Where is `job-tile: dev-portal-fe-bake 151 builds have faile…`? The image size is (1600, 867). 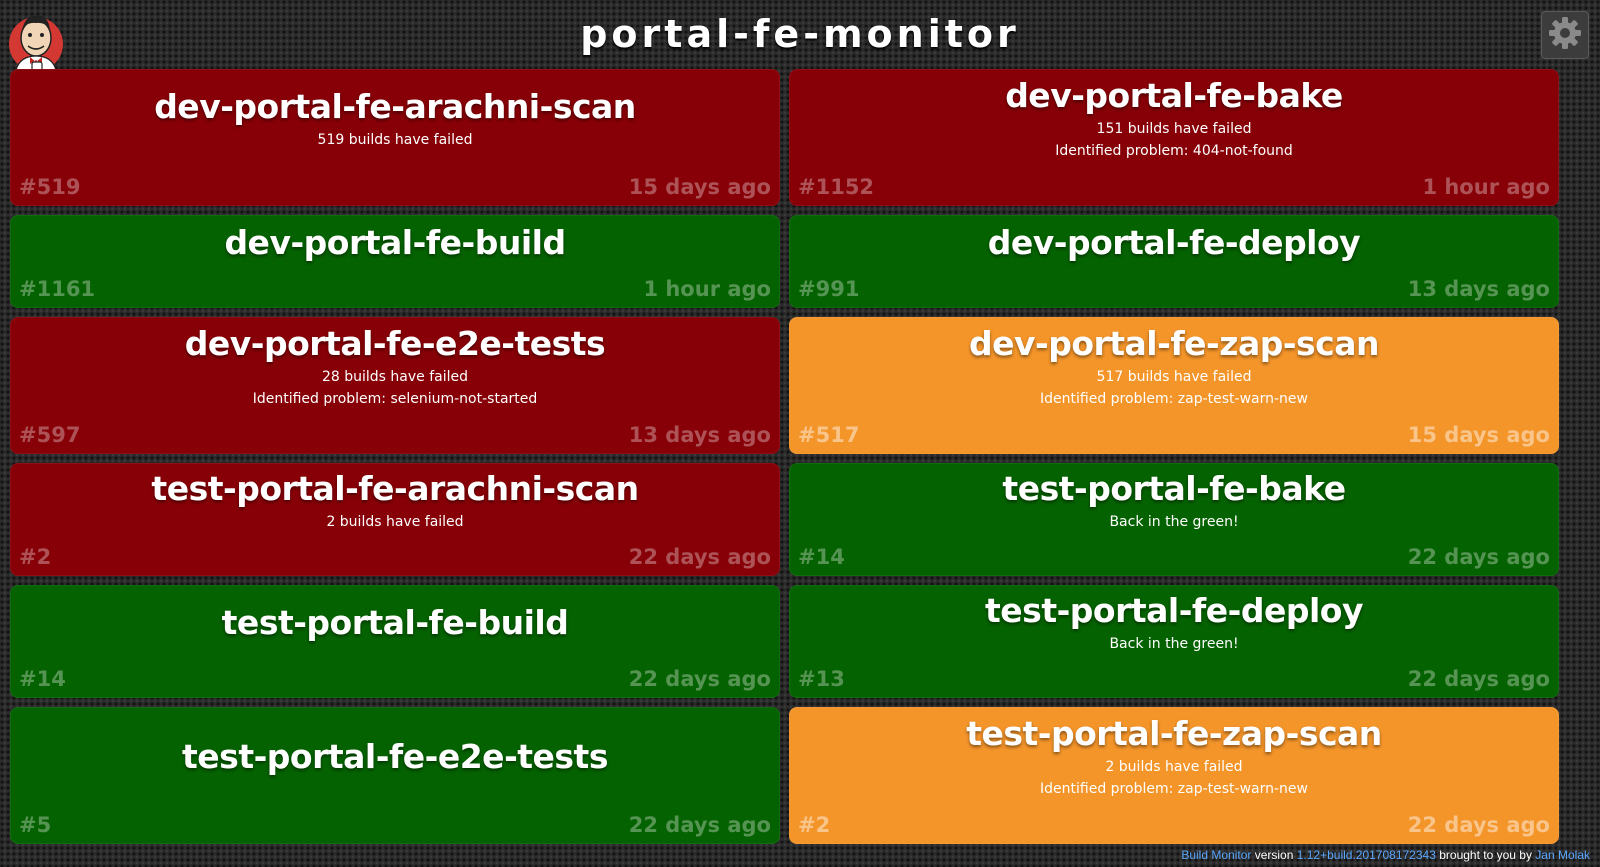
job-tile: dev-portal-fe-bake 151 builds have faile… is located at coordinates (1174, 137).